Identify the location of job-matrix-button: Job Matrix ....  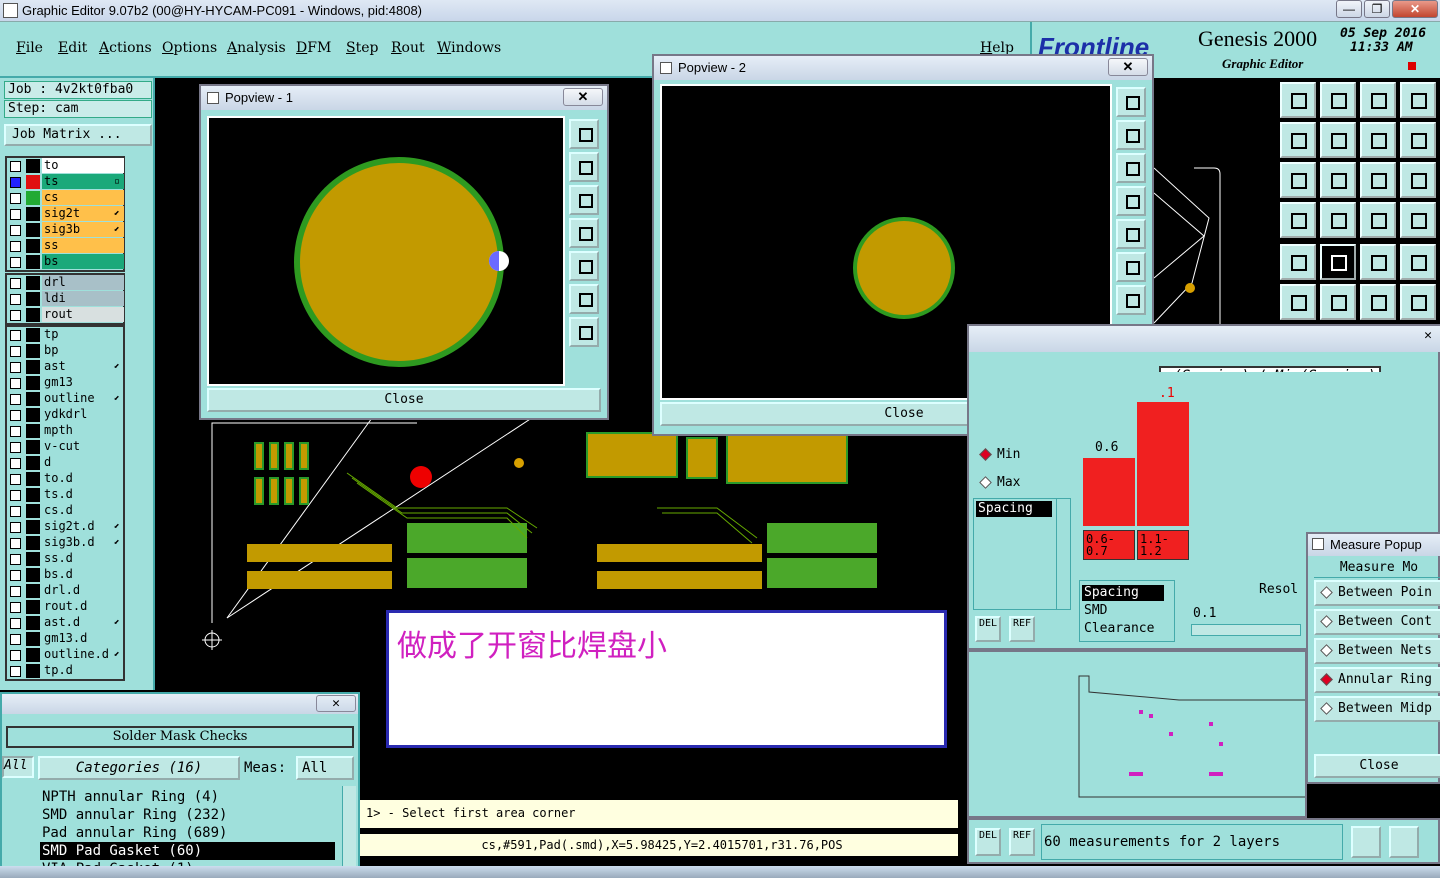
(78, 135).